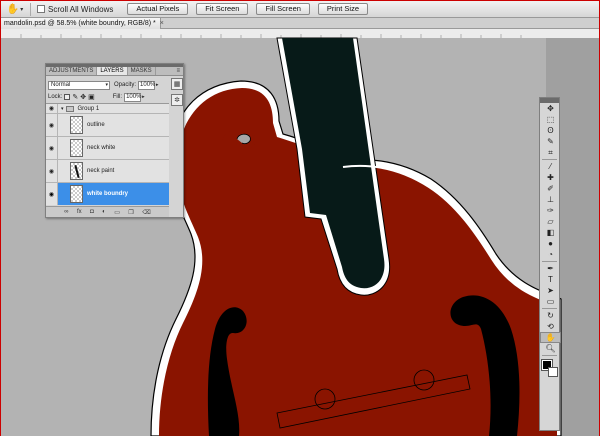  What do you see at coordinates (125, 85) in the screenshot?
I see `opacity-label: Opacity:` at bounding box center [125, 85].